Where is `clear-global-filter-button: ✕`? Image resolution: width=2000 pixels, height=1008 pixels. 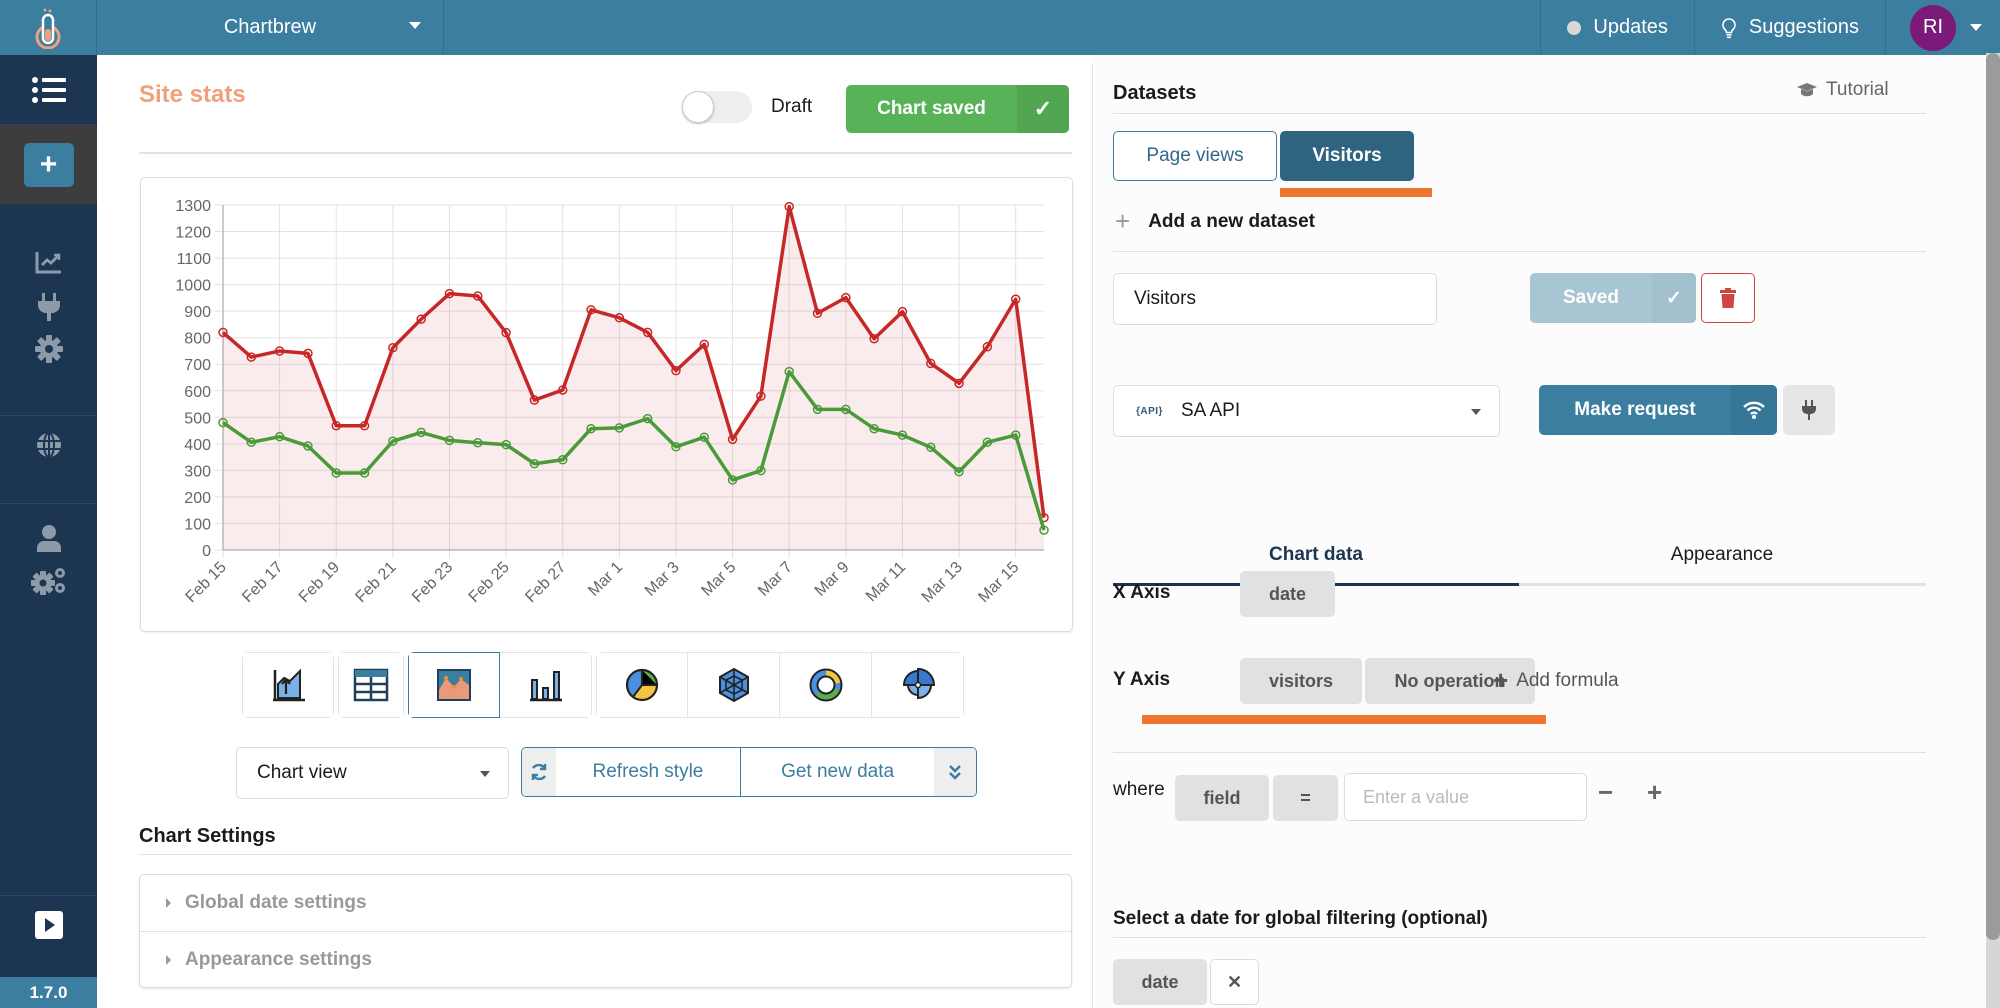
clear-global-filter-button: ✕ is located at coordinates (1234, 982).